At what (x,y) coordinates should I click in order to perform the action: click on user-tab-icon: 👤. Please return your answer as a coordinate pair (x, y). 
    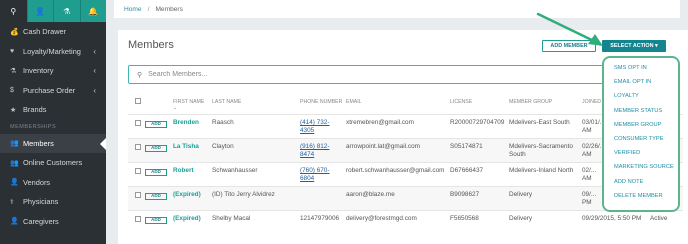
    Looking at the image, I should click on (39, 11).